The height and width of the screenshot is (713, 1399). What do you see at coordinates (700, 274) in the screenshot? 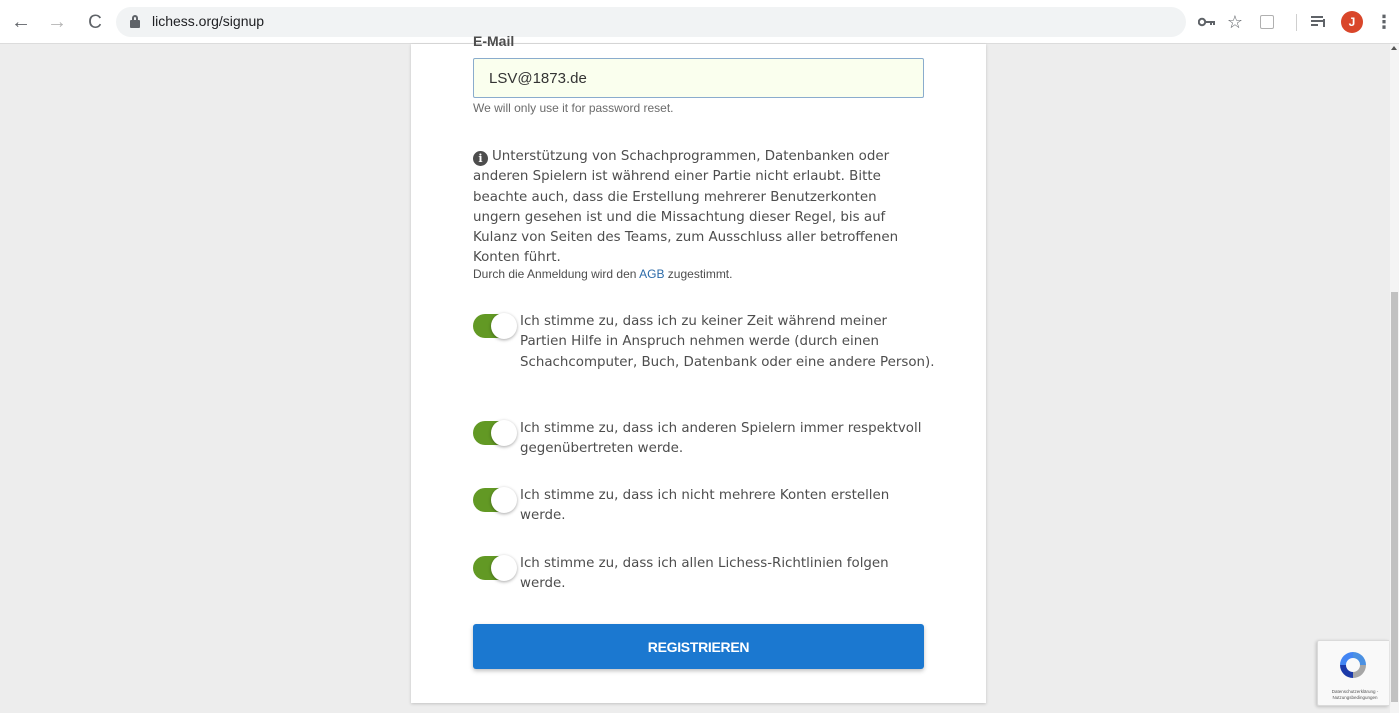
I see `tos-suffix: zugestimmt.` at bounding box center [700, 274].